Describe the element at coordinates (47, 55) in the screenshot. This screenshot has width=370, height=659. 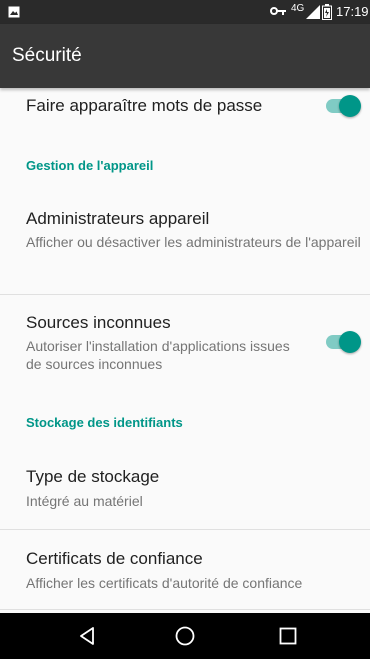
I see `page-title: Sécurité` at that location.